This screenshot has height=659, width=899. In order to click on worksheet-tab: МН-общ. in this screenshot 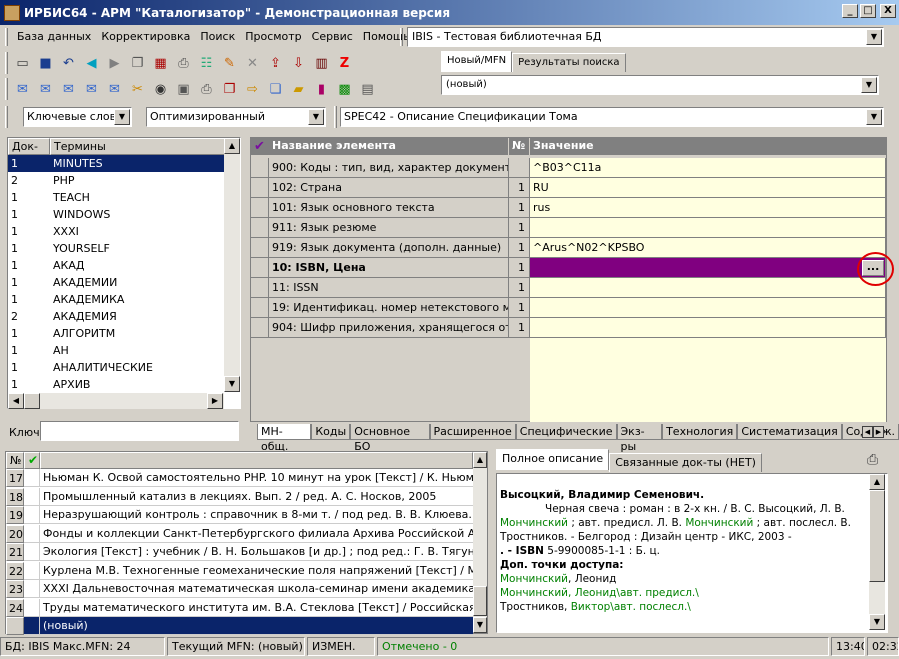, I will do `click(284, 438)`.